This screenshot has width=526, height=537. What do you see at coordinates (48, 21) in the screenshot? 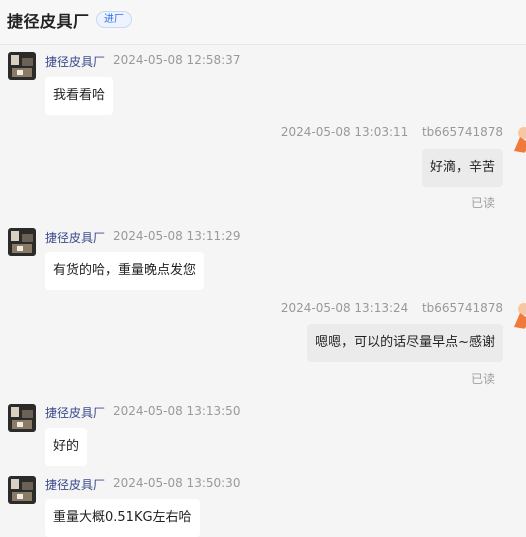
I see `chat-title: 捷径皮具厂` at bounding box center [48, 21].